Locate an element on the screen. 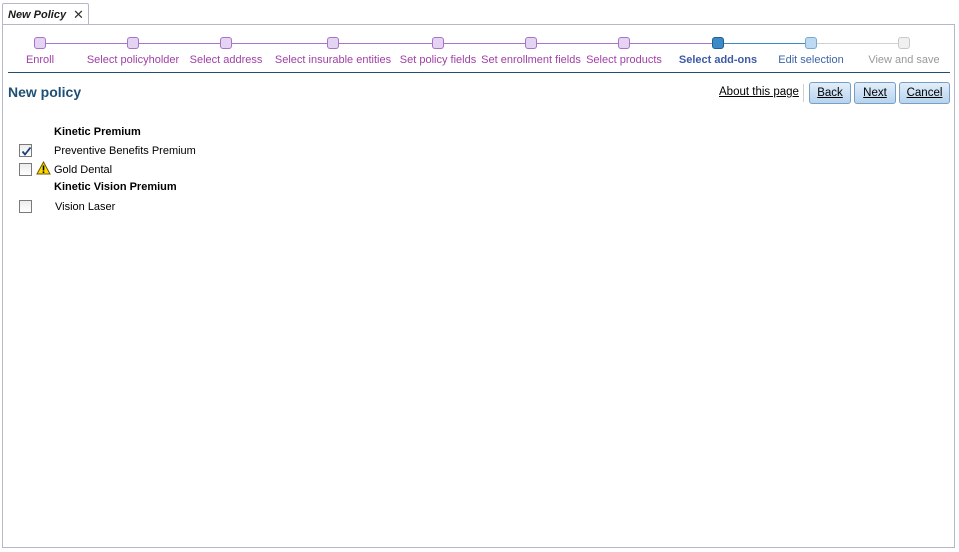 The width and height of the screenshot is (959, 552). wizard-step-label: Enroll is located at coordinates (40, 60).